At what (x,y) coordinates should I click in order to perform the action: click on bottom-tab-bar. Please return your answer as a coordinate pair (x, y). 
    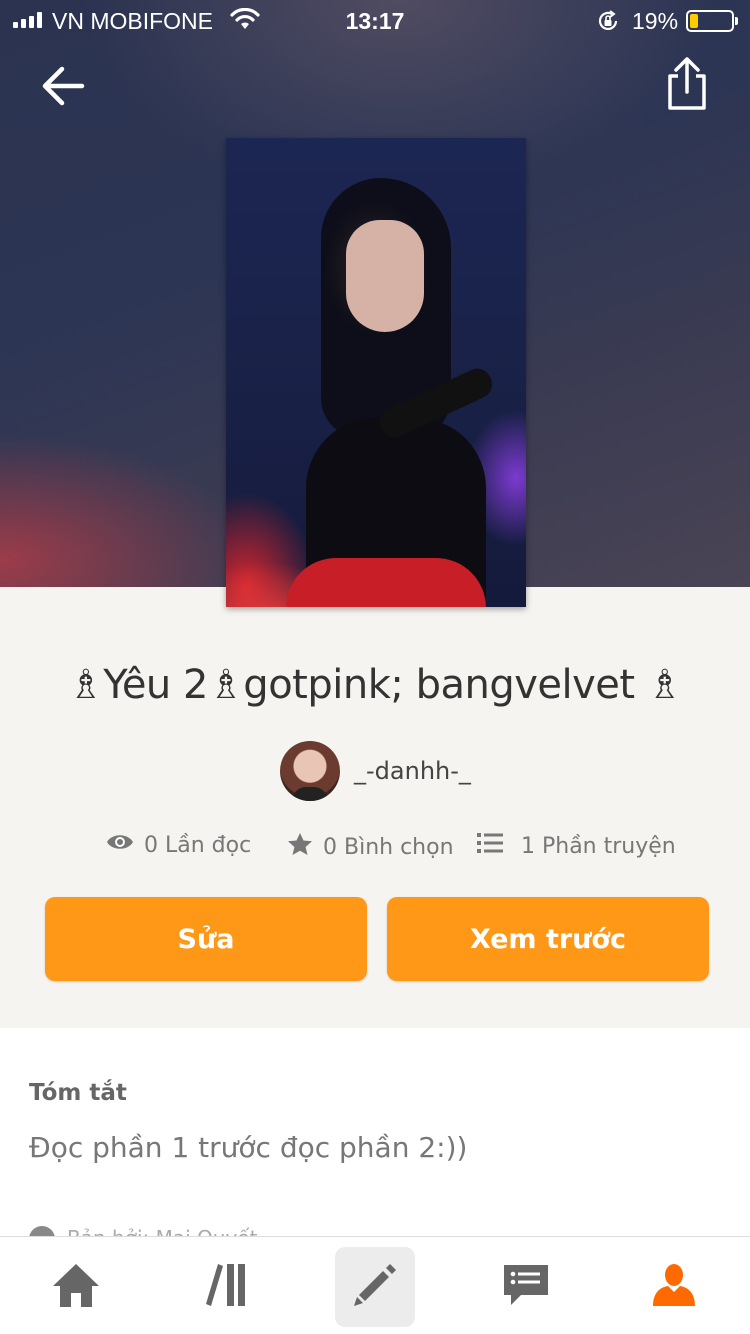
    Looking at the image, I should click on (375, 1285).